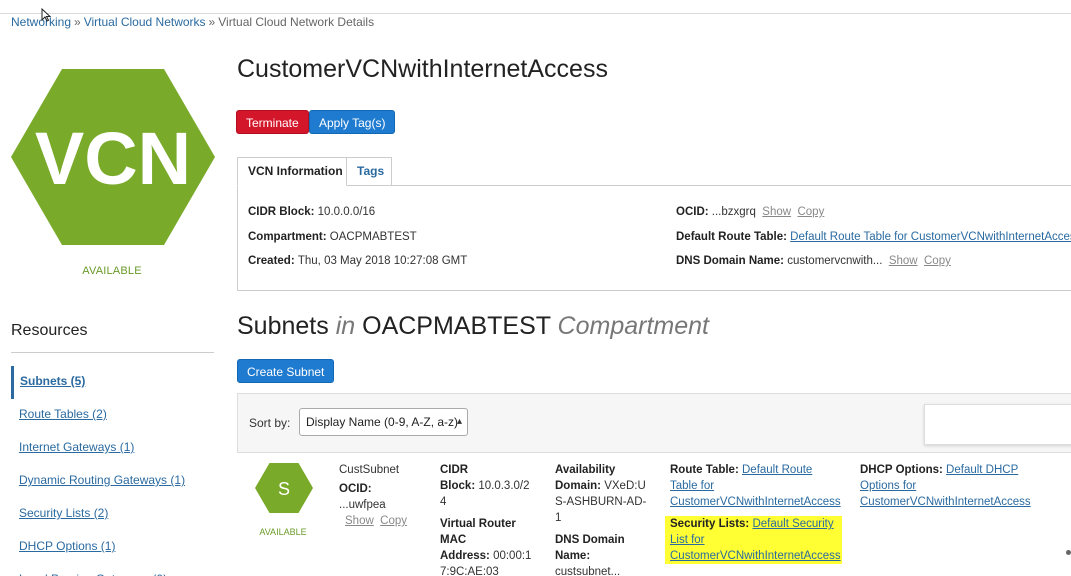 Image resolution: width=1071 pixels, height=576 pixels. Describe the element at coordinates (271, 261) in the screenshot. I see `created-label: Created:` at that location.